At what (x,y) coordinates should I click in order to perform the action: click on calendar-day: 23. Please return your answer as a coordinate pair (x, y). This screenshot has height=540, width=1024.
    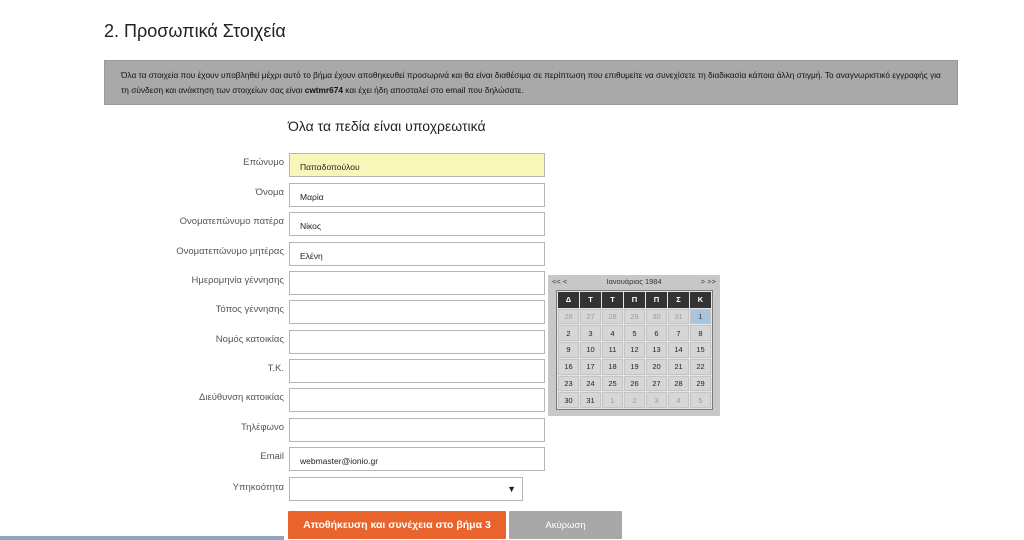
    Looking at the image, I should click on (568, 383).